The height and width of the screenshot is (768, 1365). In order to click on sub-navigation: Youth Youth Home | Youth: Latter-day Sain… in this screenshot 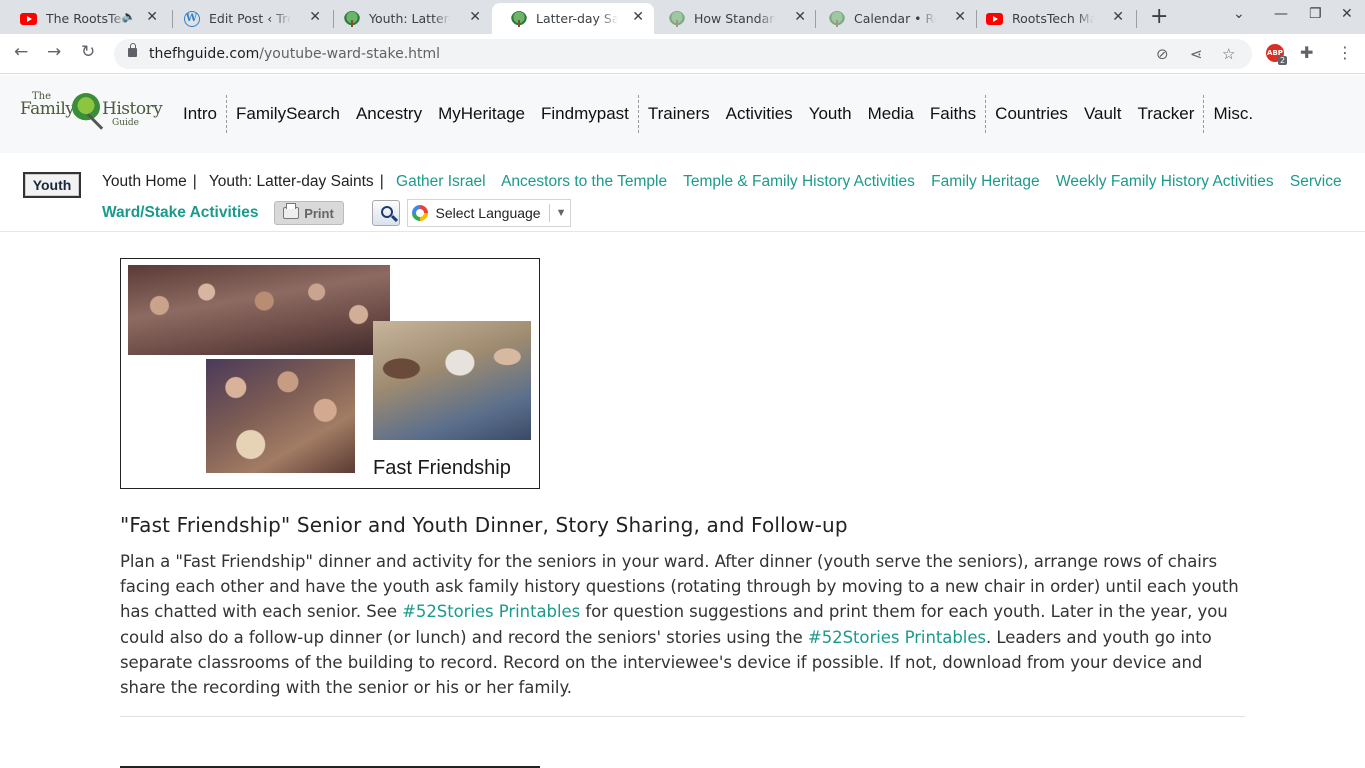, I will do `click(682, 192)`.